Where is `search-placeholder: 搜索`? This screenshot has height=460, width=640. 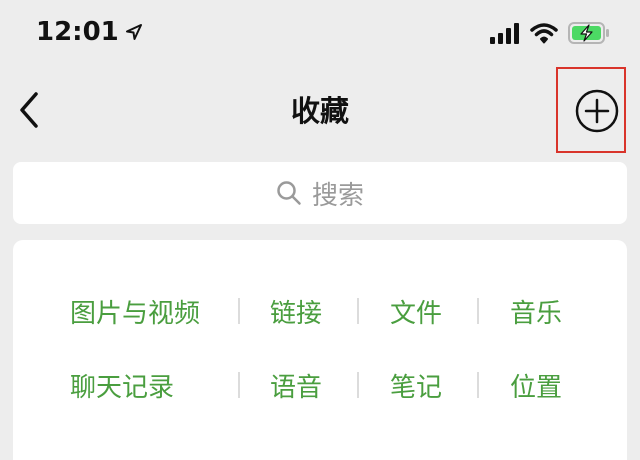
search-placeholder: 搜索 is located at coordinates (337, 195).